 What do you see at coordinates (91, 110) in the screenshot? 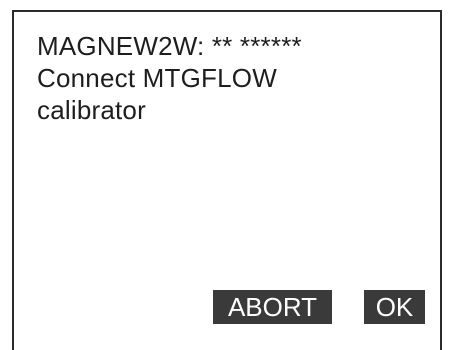
I see `instruction-line-2: calibrator` at bounding box center [91, 110].